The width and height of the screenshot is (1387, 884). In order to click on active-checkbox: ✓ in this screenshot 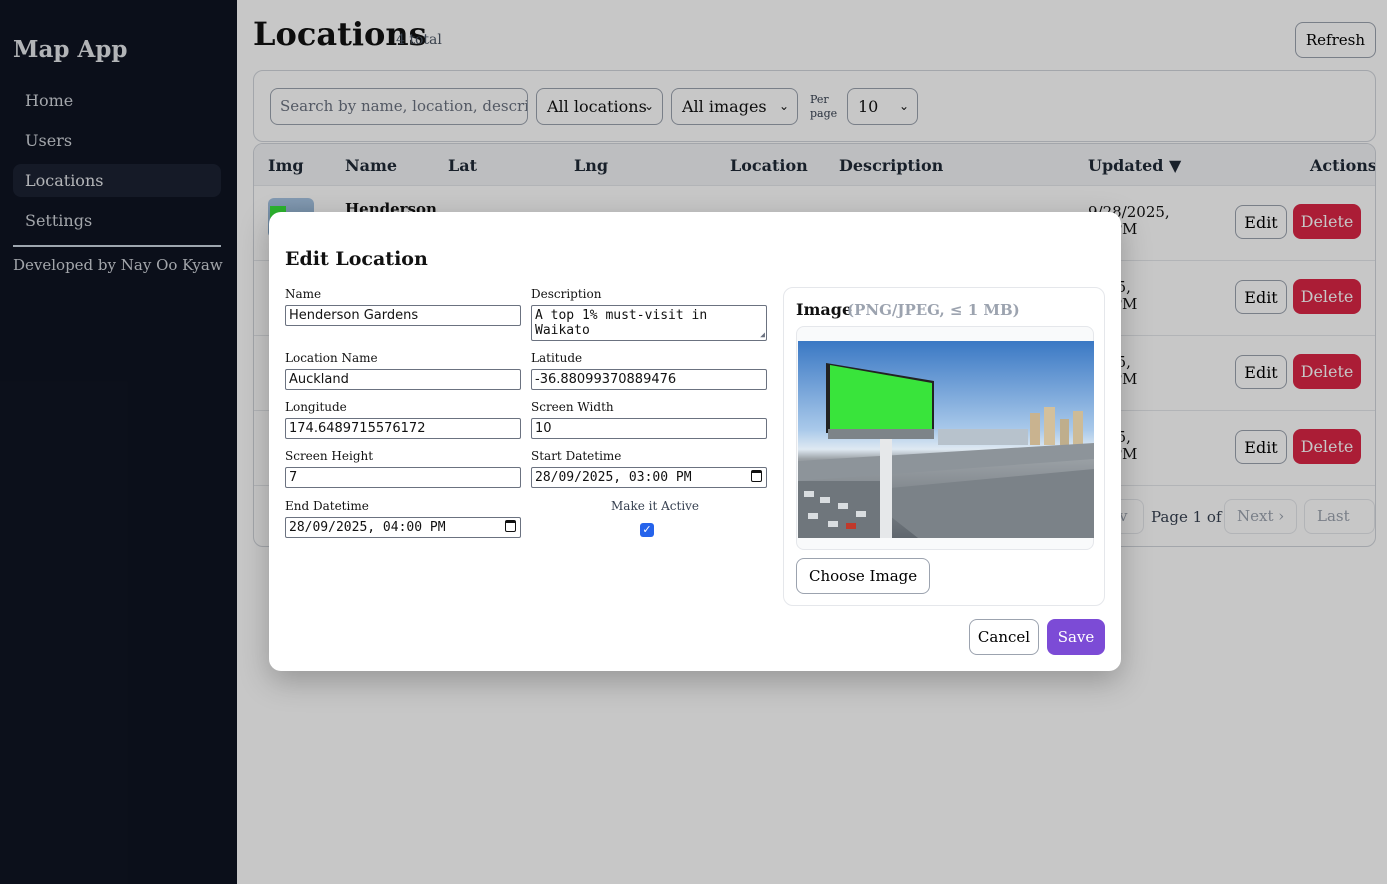, I will do `click(647, 530)`.